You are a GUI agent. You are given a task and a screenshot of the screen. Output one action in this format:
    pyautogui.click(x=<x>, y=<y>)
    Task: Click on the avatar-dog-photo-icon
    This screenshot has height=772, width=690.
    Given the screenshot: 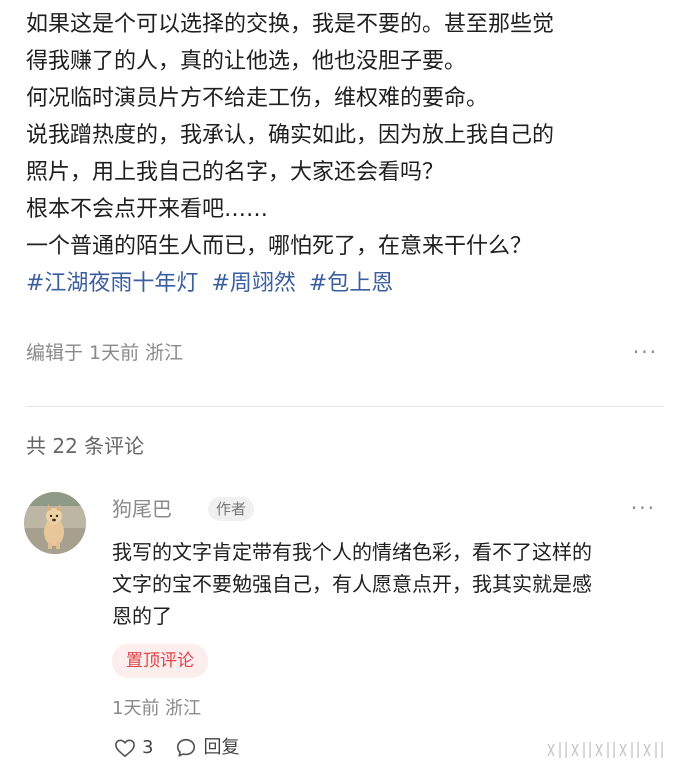 What is the action you would take?
    pyautogui.click(x=55, y=523)
    